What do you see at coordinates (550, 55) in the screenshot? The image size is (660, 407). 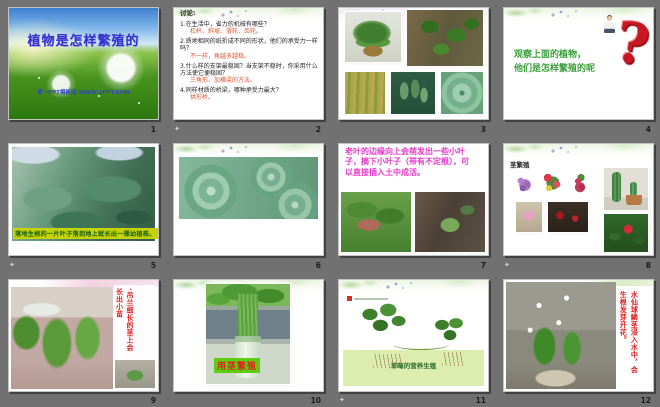 I see `prompt-line-1: 观察上面的植物，` at bounding box center [550, 55].